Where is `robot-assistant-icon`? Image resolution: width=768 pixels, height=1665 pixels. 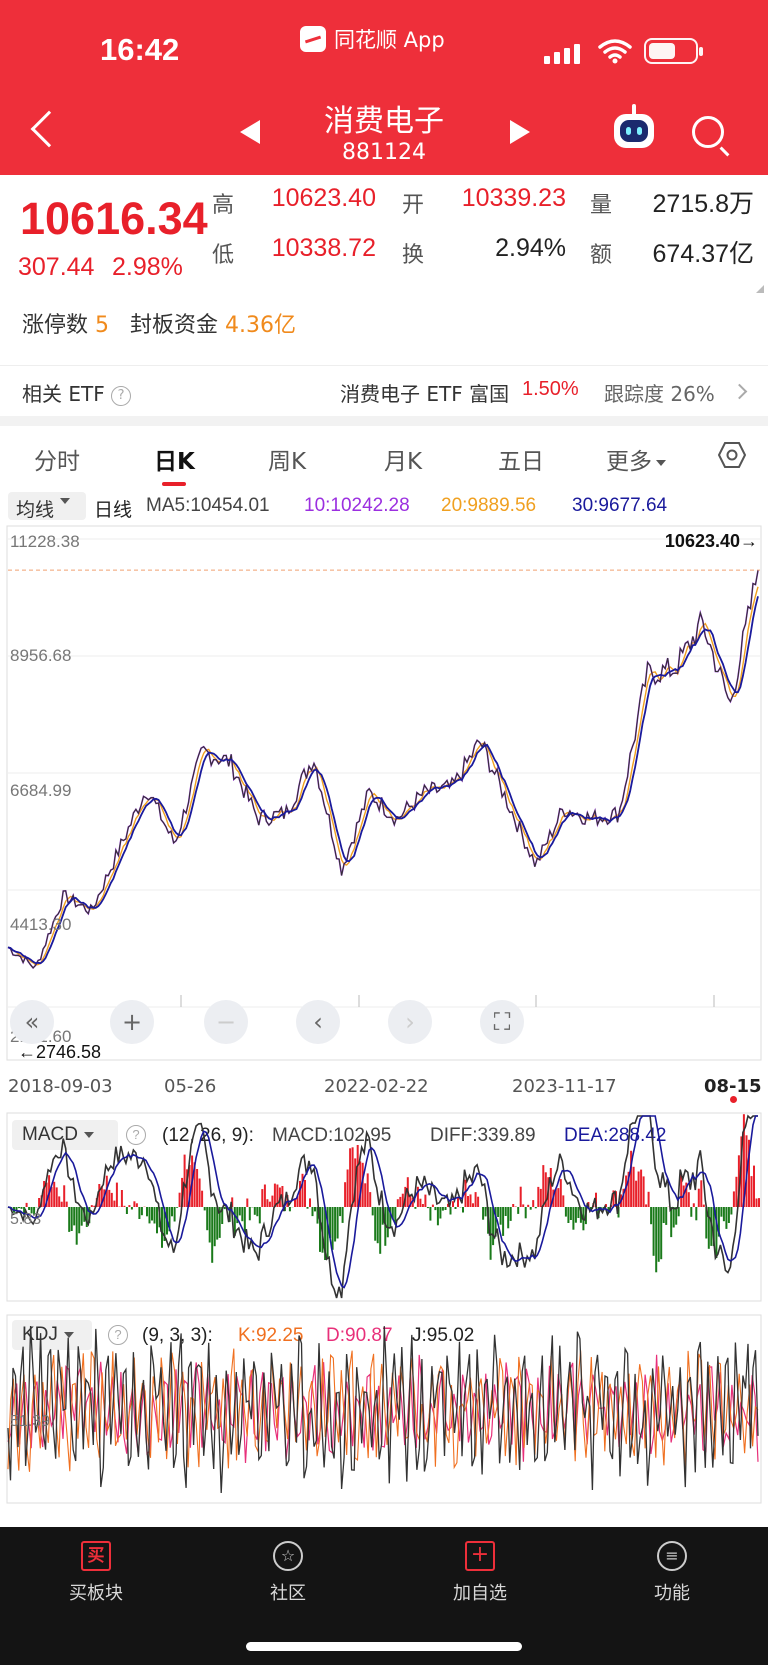
robot-assistant-icon is located at coordinates (634, 131).